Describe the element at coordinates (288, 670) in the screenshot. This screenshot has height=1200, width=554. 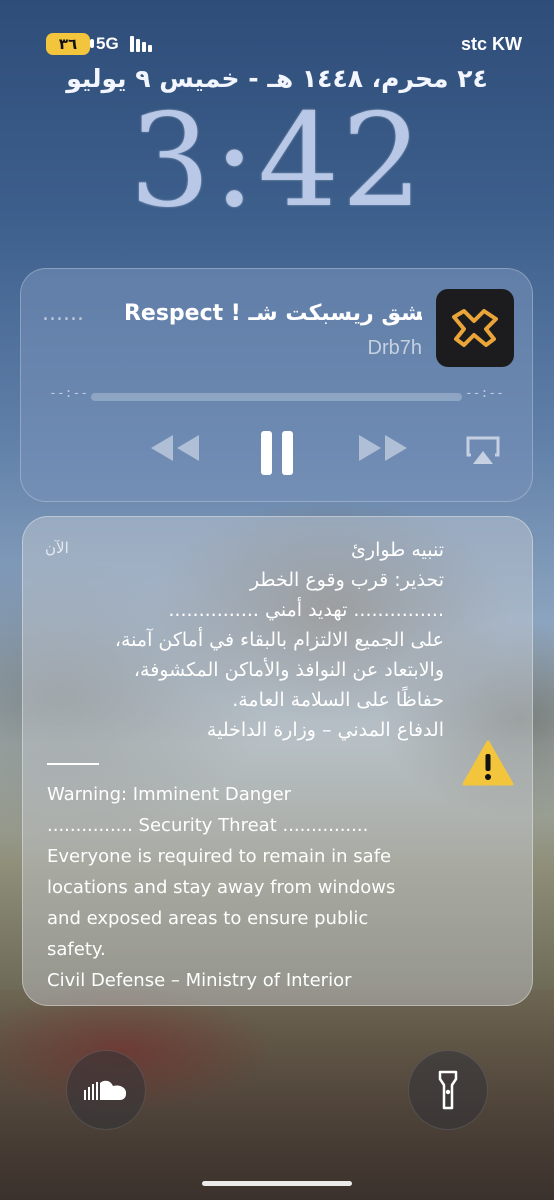
I see `alert-ar-line: والابتعاد عن النوافذ والأماكن المكشوفة،` at that location.